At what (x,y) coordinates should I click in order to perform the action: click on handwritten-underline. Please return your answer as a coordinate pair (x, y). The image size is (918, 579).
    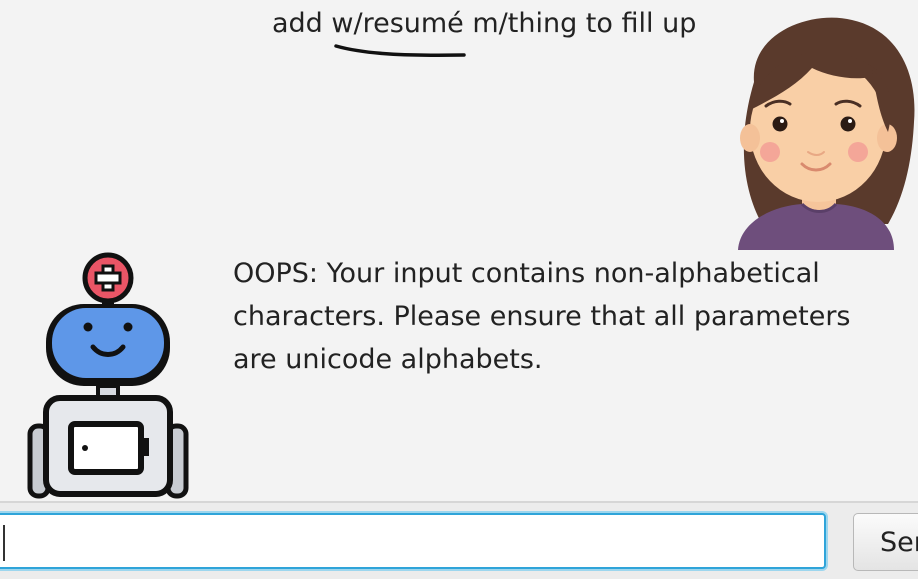
    Looking at the image, I should click on (400, 50).